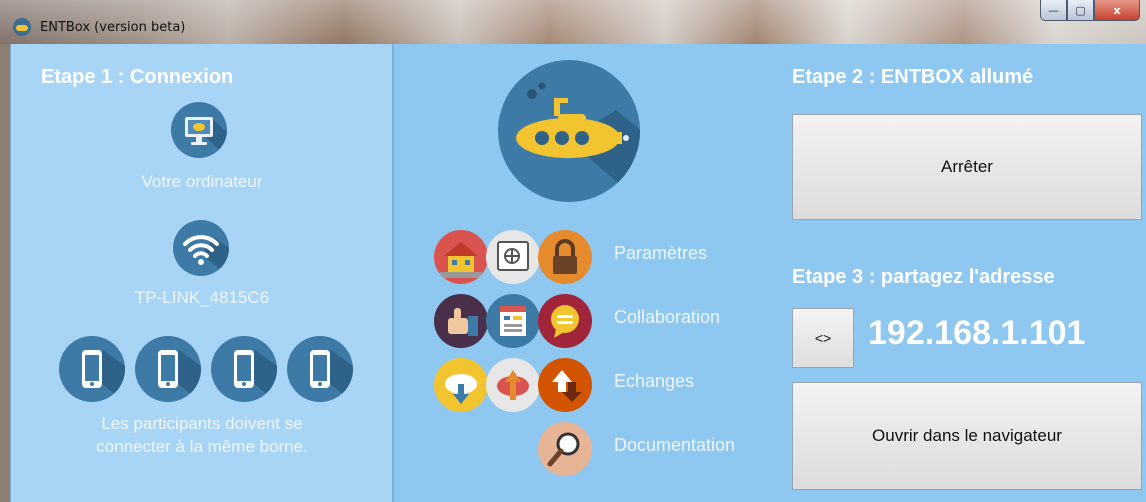 The height and width of the screenshot is (502, 1146). What do you see at coordinates (569, 131) in the screenshot?
I see `submarine-logo-icon` at bounding box center [569, 131].